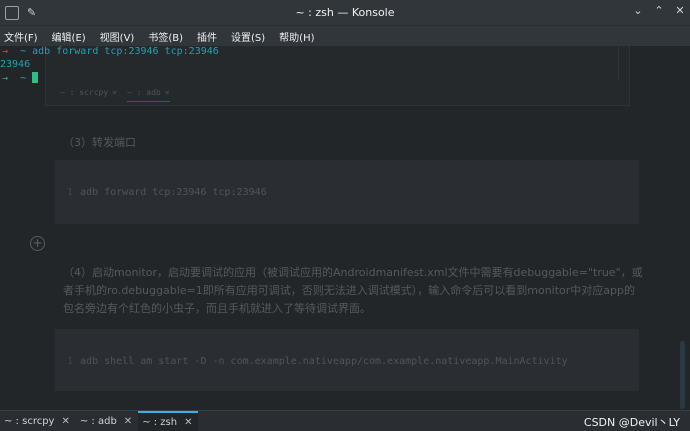 Image resolution: width=690 pixels, height=431 pixels. I want to click on terminal-scrollbar, so click(682, 375).